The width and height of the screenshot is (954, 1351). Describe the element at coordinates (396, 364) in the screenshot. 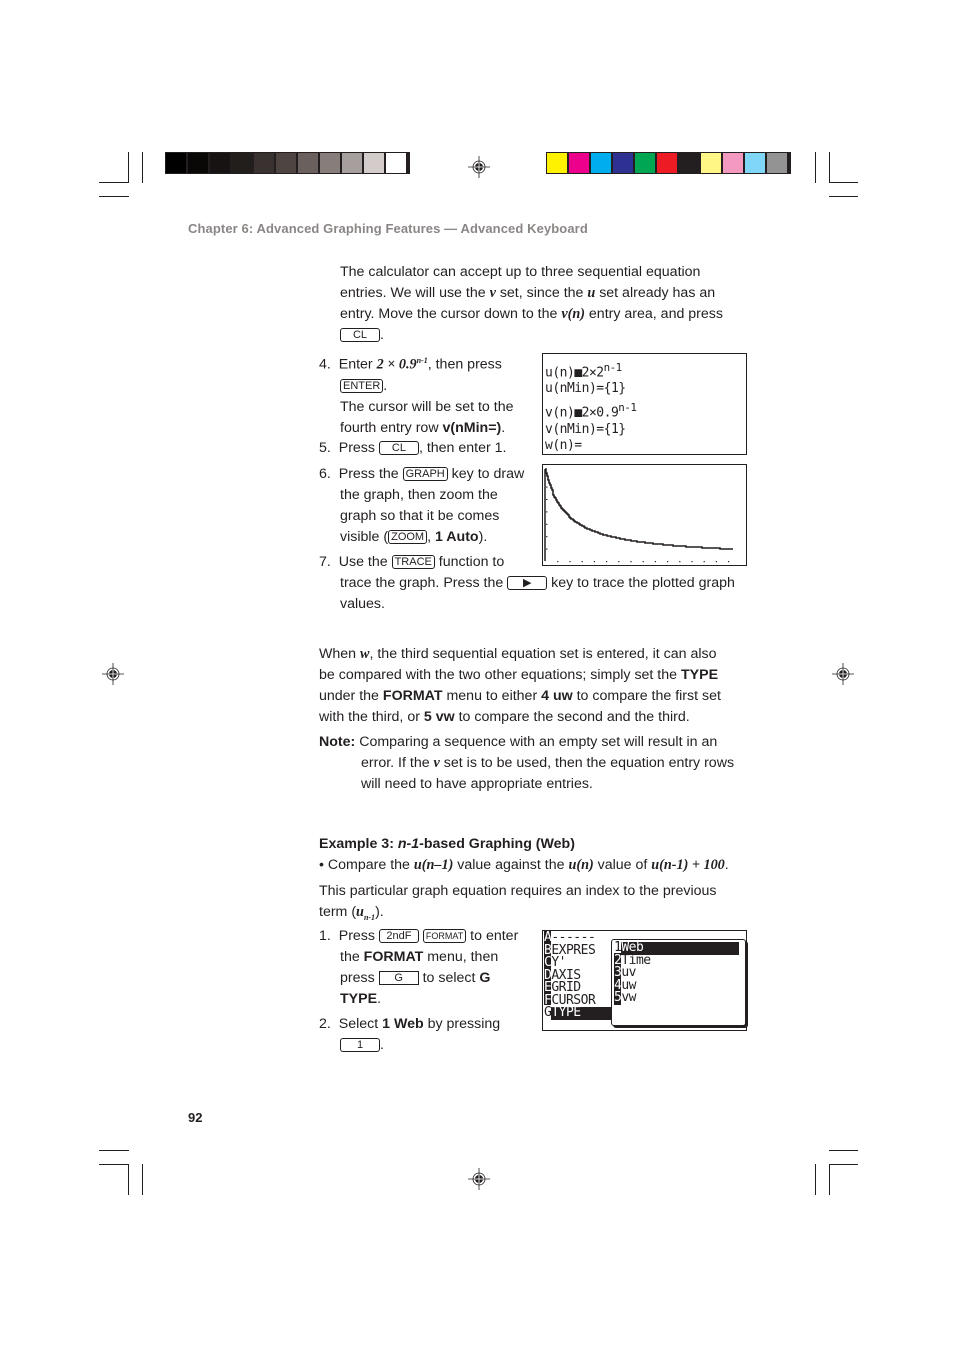

I see `formula: 2 × 0.9` at that location.